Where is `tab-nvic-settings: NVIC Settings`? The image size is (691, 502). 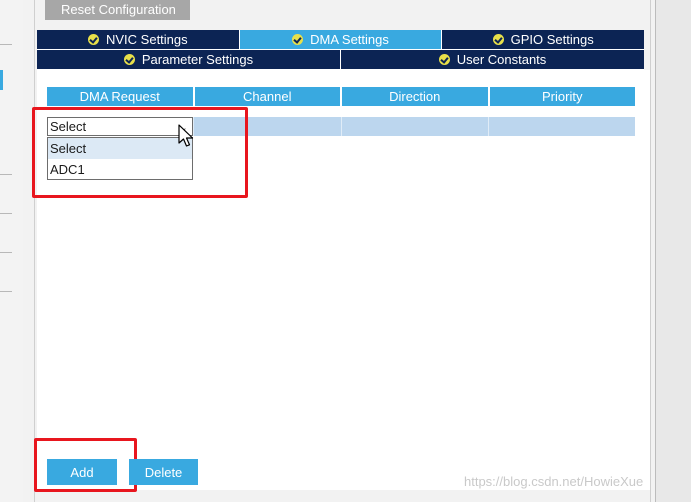
tab-nvic-settings: NVIC Settings is located at coordinates (138, 40).